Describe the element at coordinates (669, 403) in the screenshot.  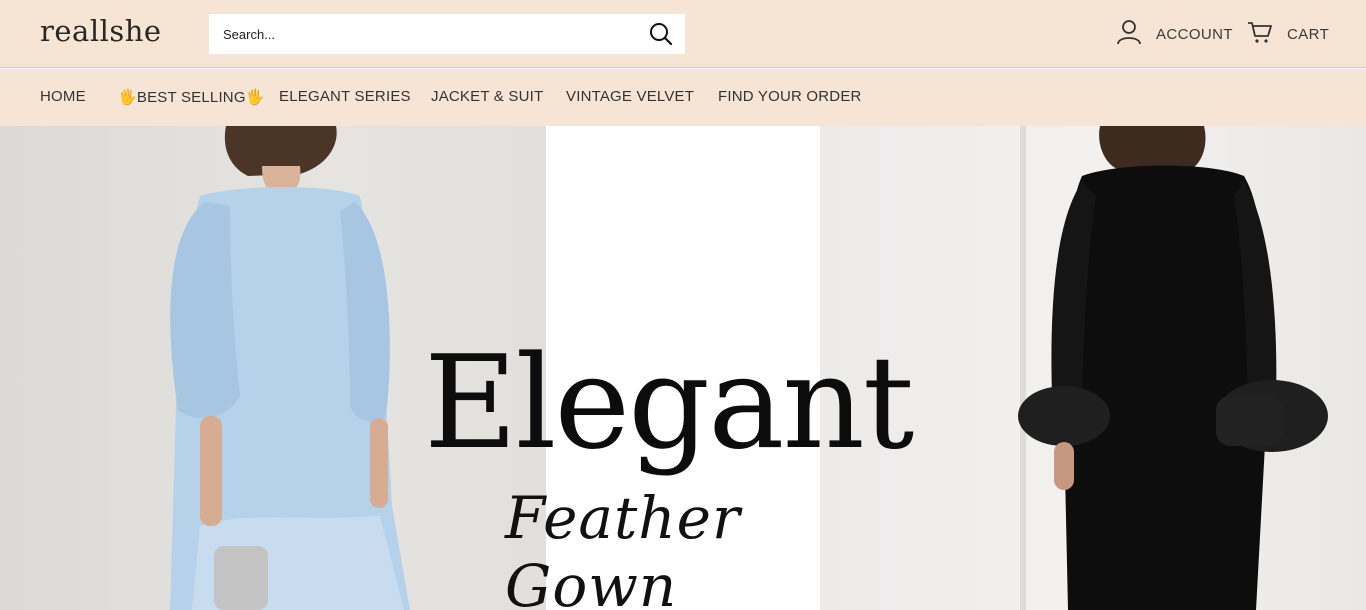
I see `hero-title: Elegant` at that location.